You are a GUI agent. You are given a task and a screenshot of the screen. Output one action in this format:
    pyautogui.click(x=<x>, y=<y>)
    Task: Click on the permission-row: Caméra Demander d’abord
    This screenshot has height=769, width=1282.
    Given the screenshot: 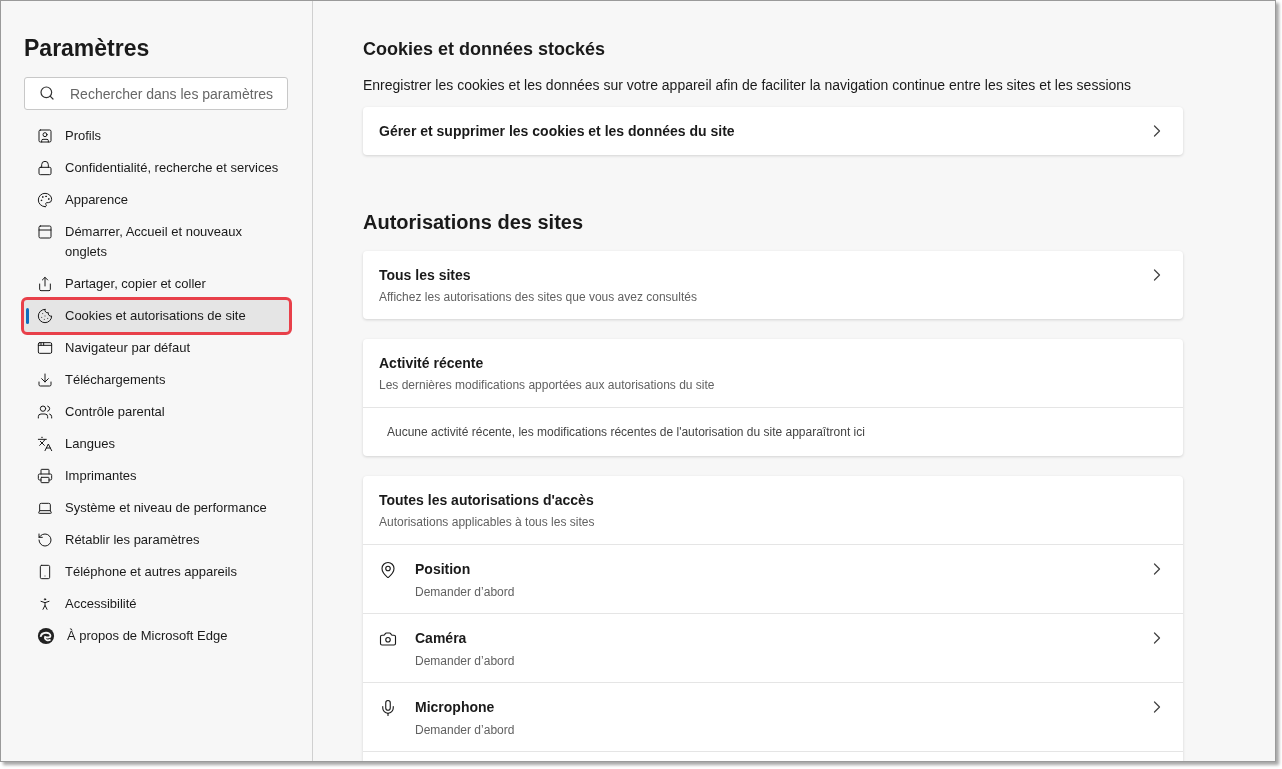 What is the action you would take?
    pyautogui.click(x=773, y=648)
    